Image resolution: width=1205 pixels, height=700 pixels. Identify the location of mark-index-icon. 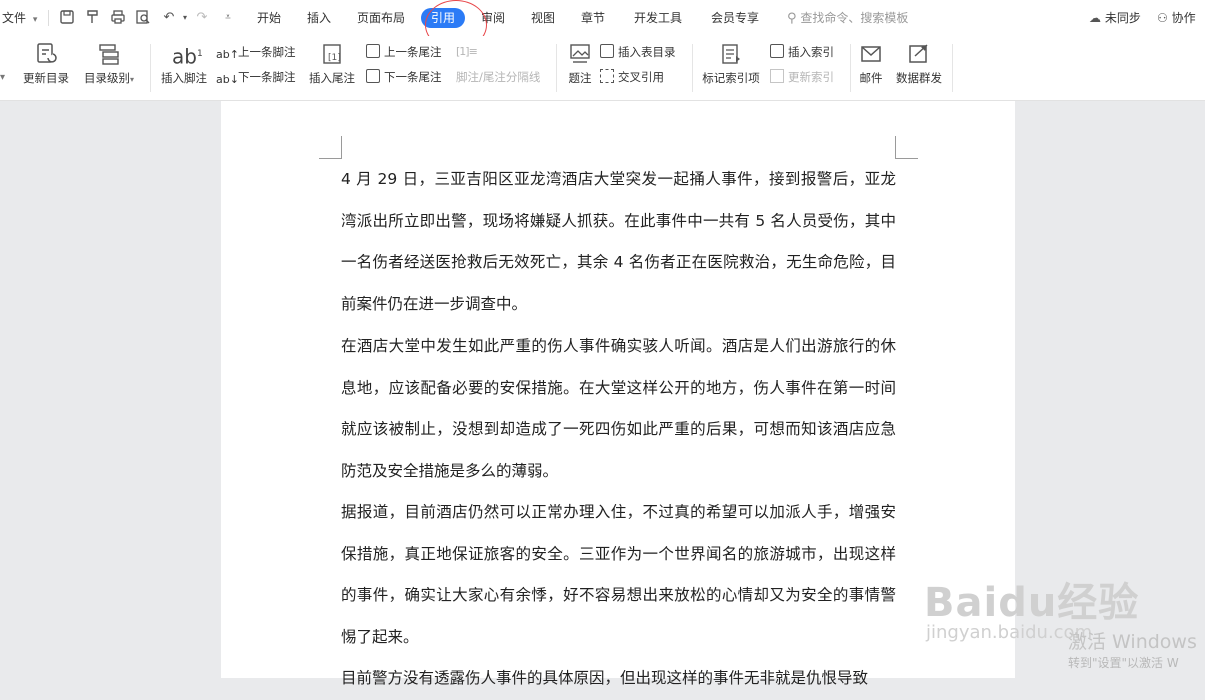
(731, 54).